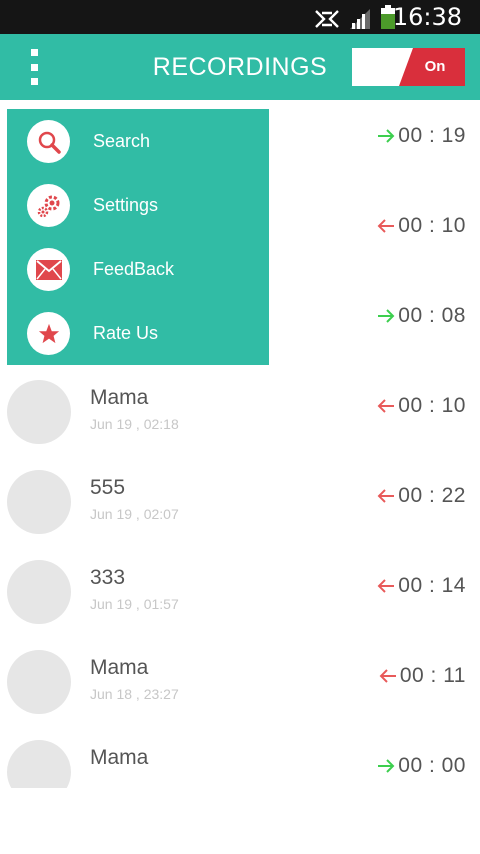 This screenshot has height=854, width=480. I want to click on recording-date: Jun 19 , 02:07, so click(134, 514).